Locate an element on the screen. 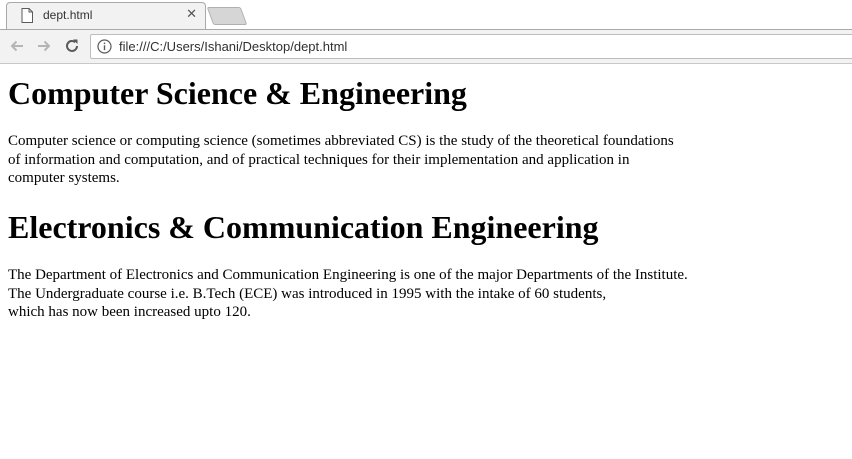 The image size is (852, 459). forward-arrow-icon is located at coordinates (44, 46).